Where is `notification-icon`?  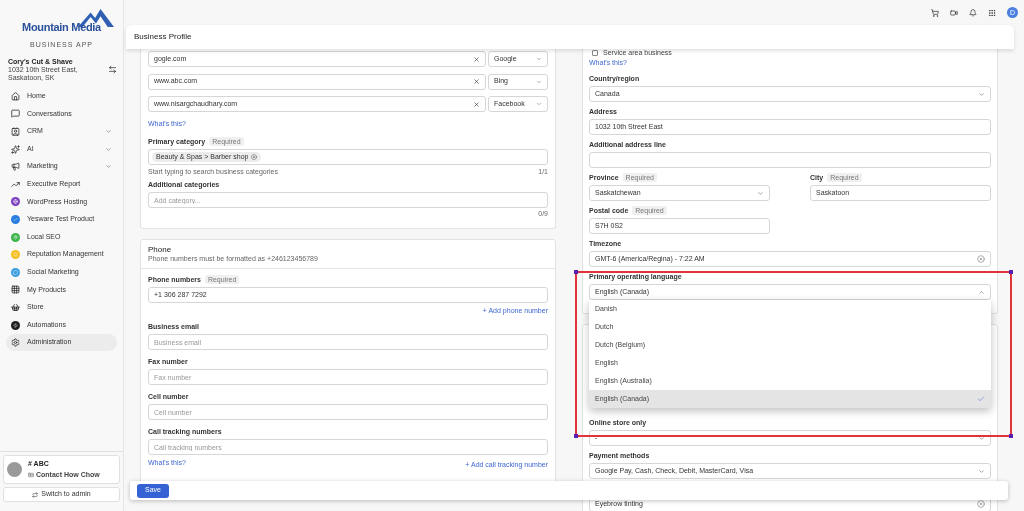
notification-icon is located at coordinates (973, 12).